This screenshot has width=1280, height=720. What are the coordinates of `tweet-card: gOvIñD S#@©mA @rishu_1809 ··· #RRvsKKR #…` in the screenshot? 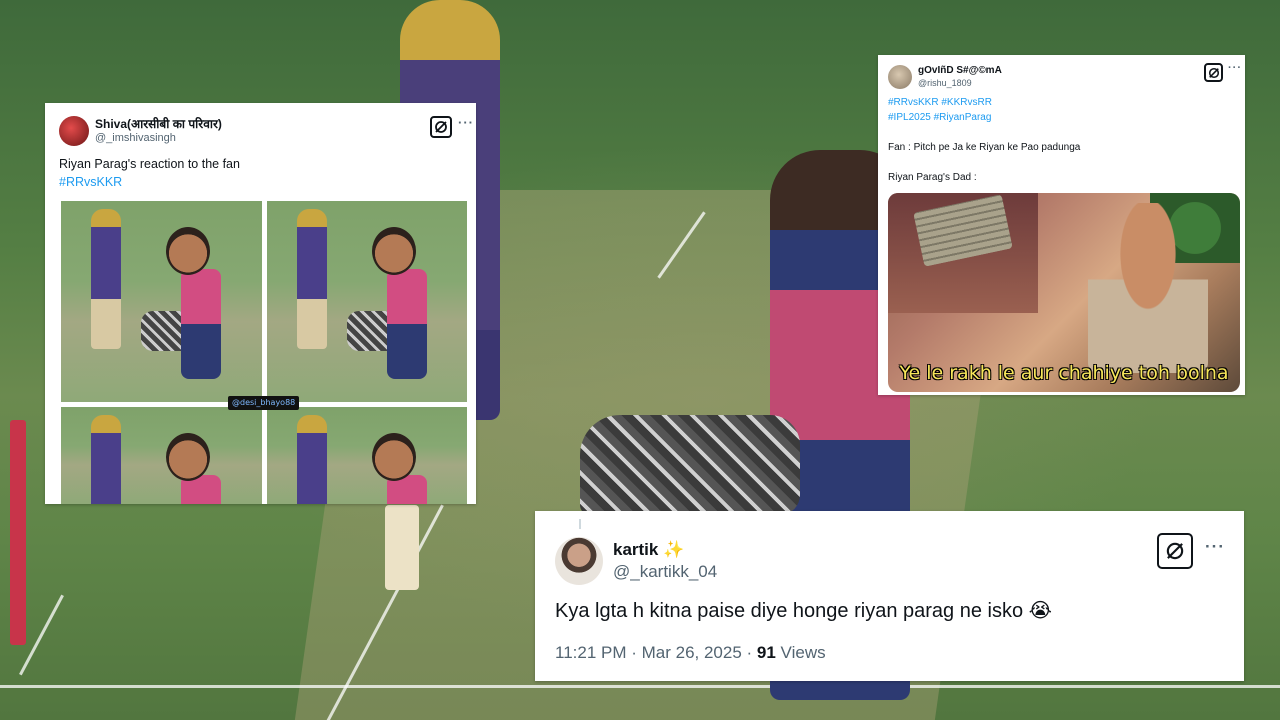 It's located at (1061, 225).